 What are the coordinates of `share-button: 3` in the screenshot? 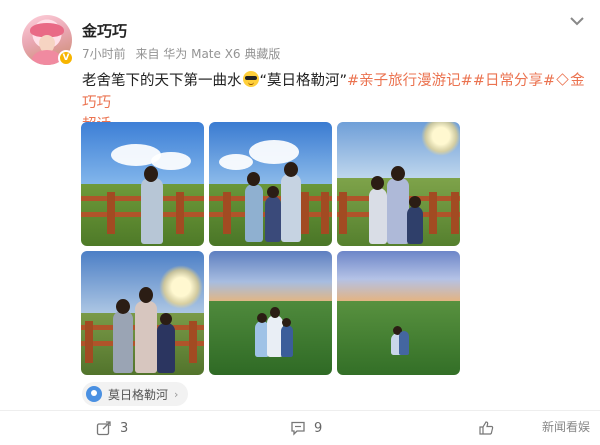 It's located at (112, 428).